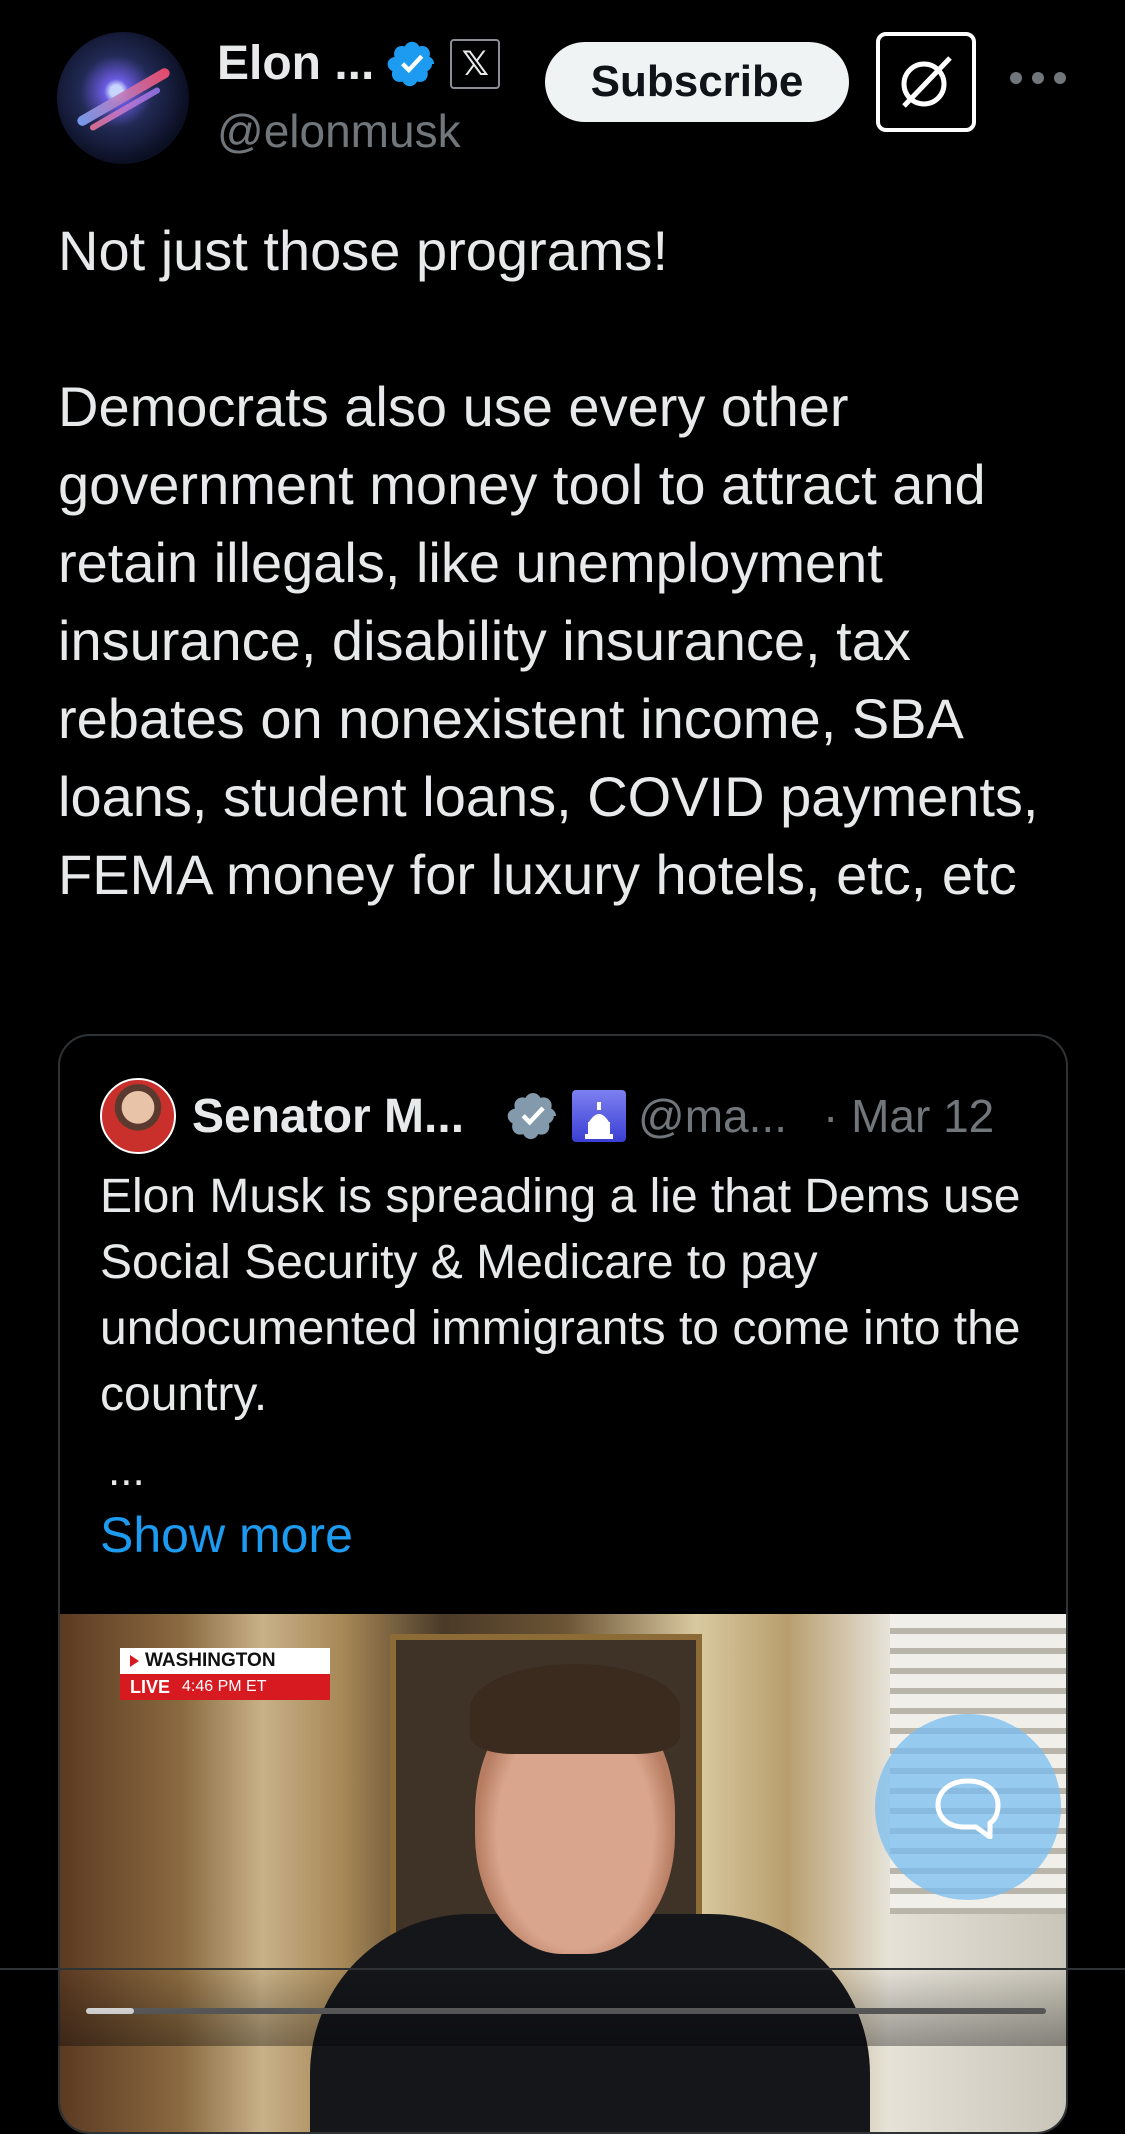  I want to click on live-label: LIVE, so click(150, 1686).